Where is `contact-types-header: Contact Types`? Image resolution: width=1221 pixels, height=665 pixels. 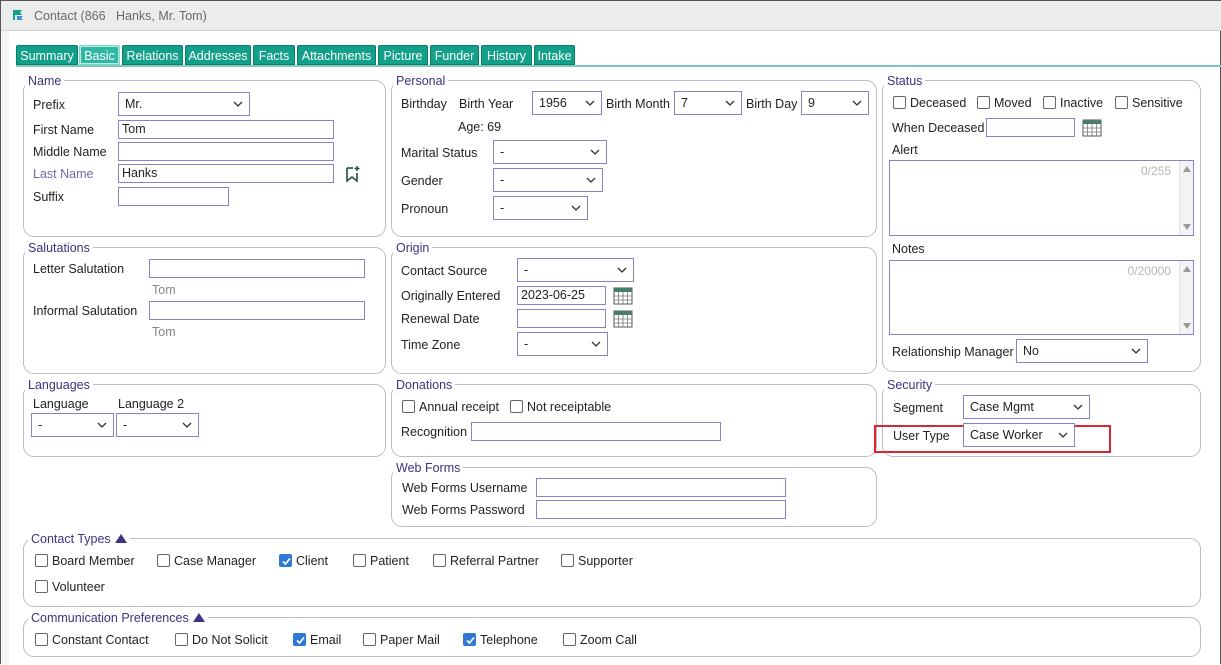
contact-types-header: Contact Types is located at coordinates (79, 539).